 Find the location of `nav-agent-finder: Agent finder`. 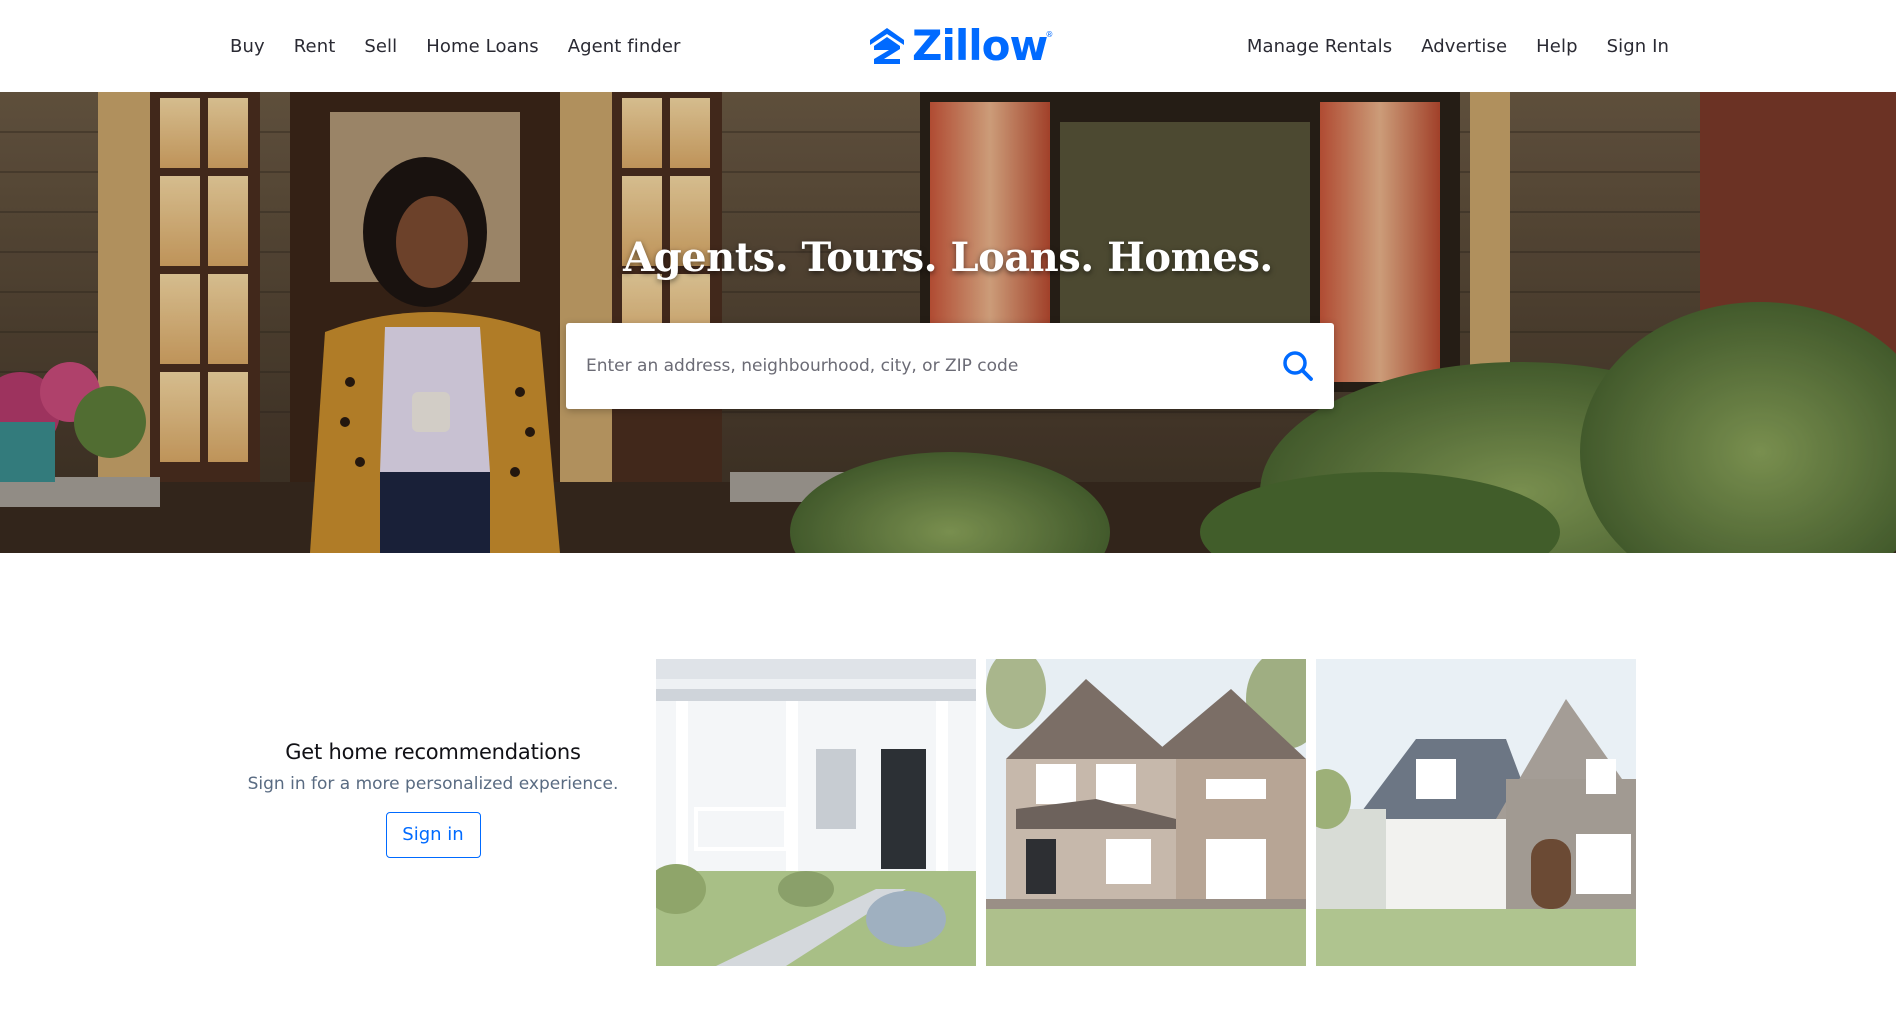

nav-agent-finder: Agent finder is located at coordinates (624, 46).